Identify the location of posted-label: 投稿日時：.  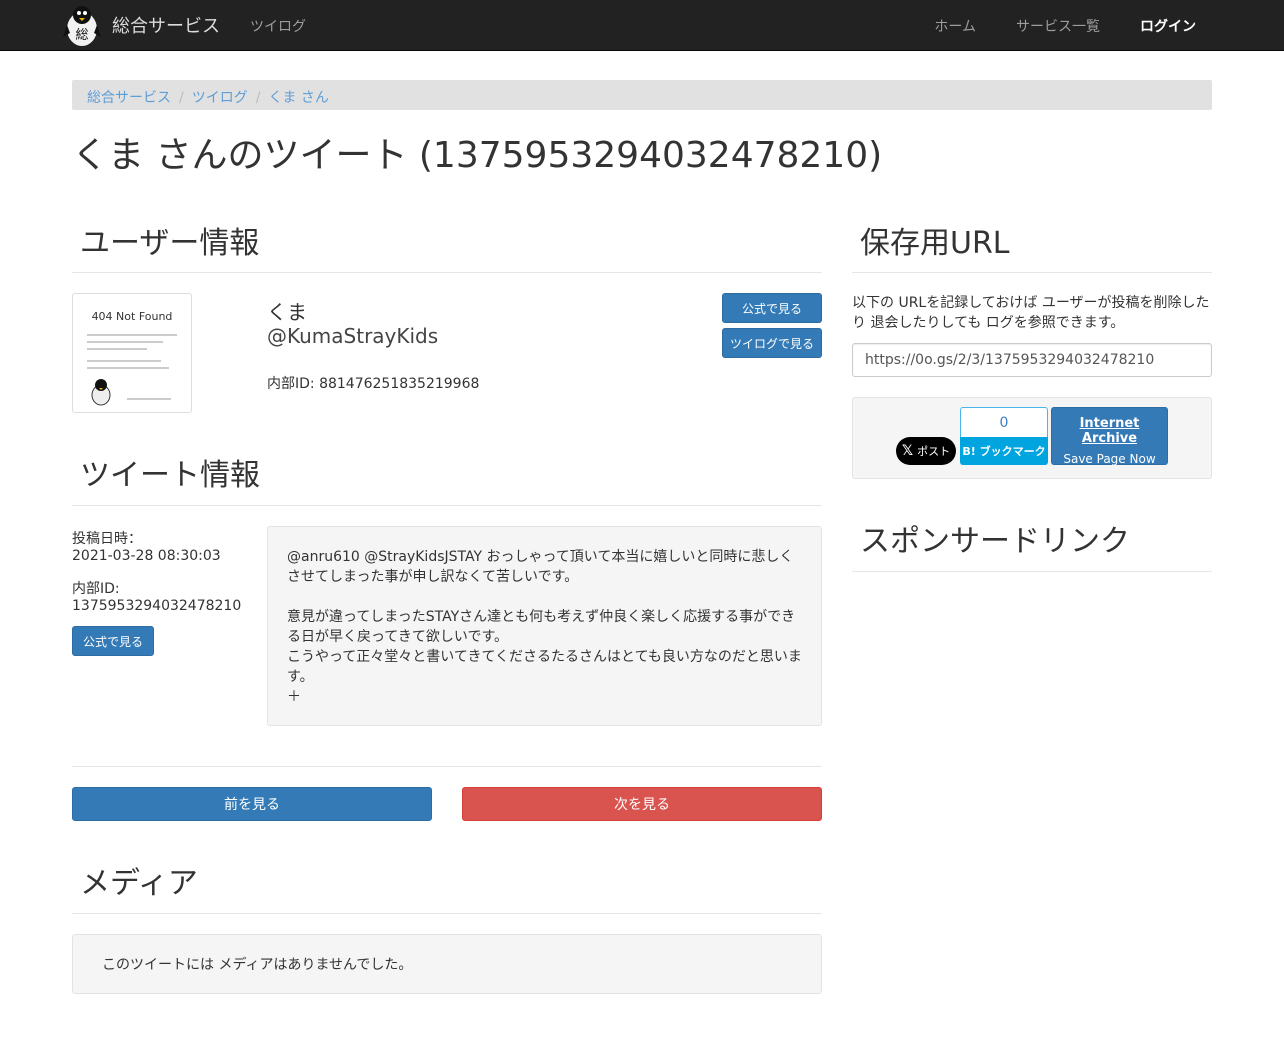
(107, 539).